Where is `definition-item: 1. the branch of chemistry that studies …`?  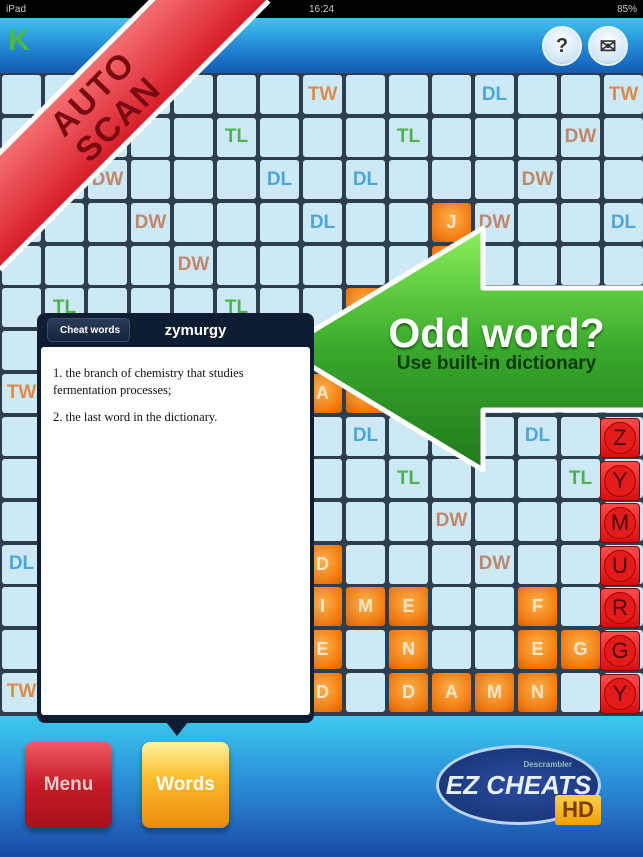
definition-item: 1. the branch of chemistry that studies … is located at coordinates (148, 381).